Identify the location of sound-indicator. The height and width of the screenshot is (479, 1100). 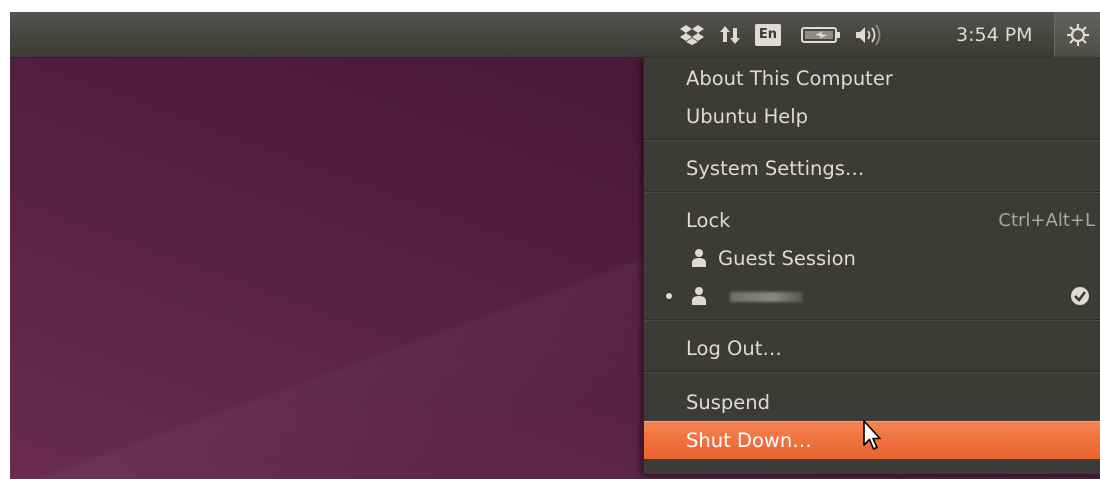
(869, 34).